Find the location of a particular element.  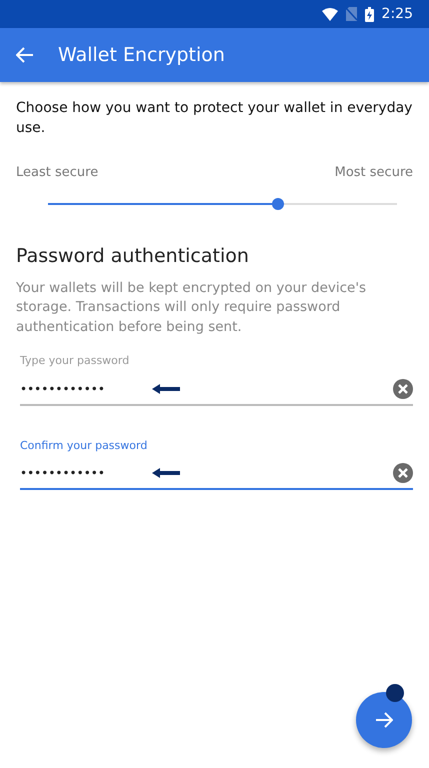

arrow-icon is located at coordinates (384, 720).